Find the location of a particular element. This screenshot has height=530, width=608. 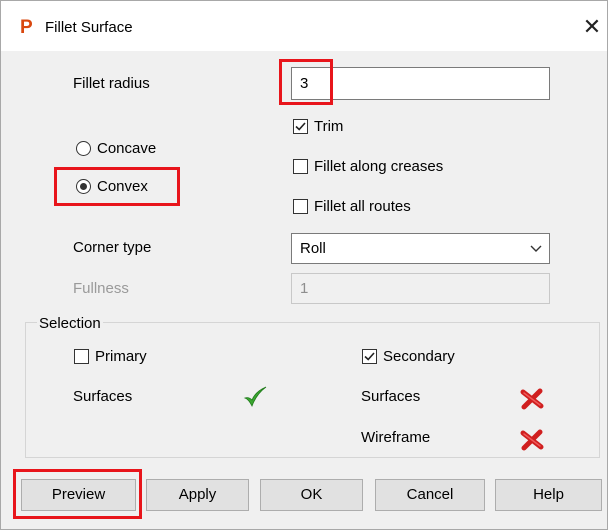

dialog-title: Fillet Surface is located at coordinates (89, 27).